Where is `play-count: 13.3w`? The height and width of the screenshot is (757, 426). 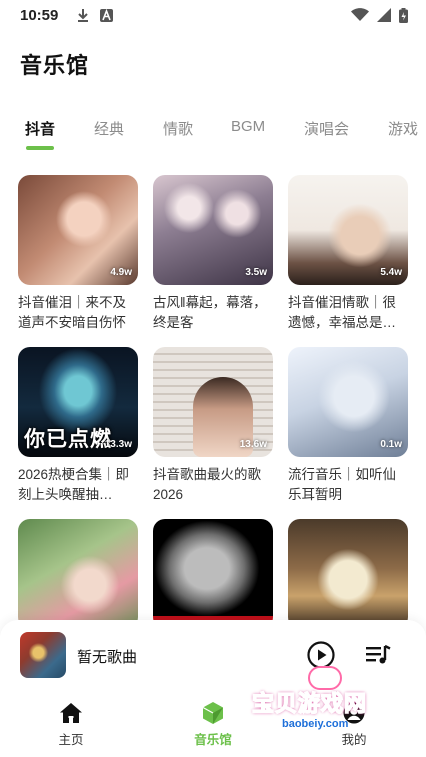 play-count: 13.3w is located at coordinates (118, 444).